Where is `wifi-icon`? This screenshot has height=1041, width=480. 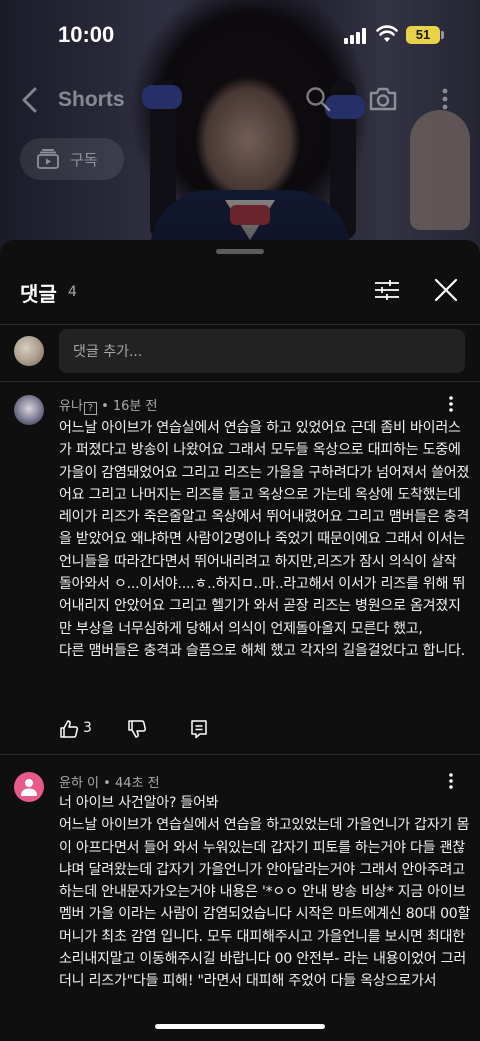
wifi-icon is located at coordinates (387, 33).